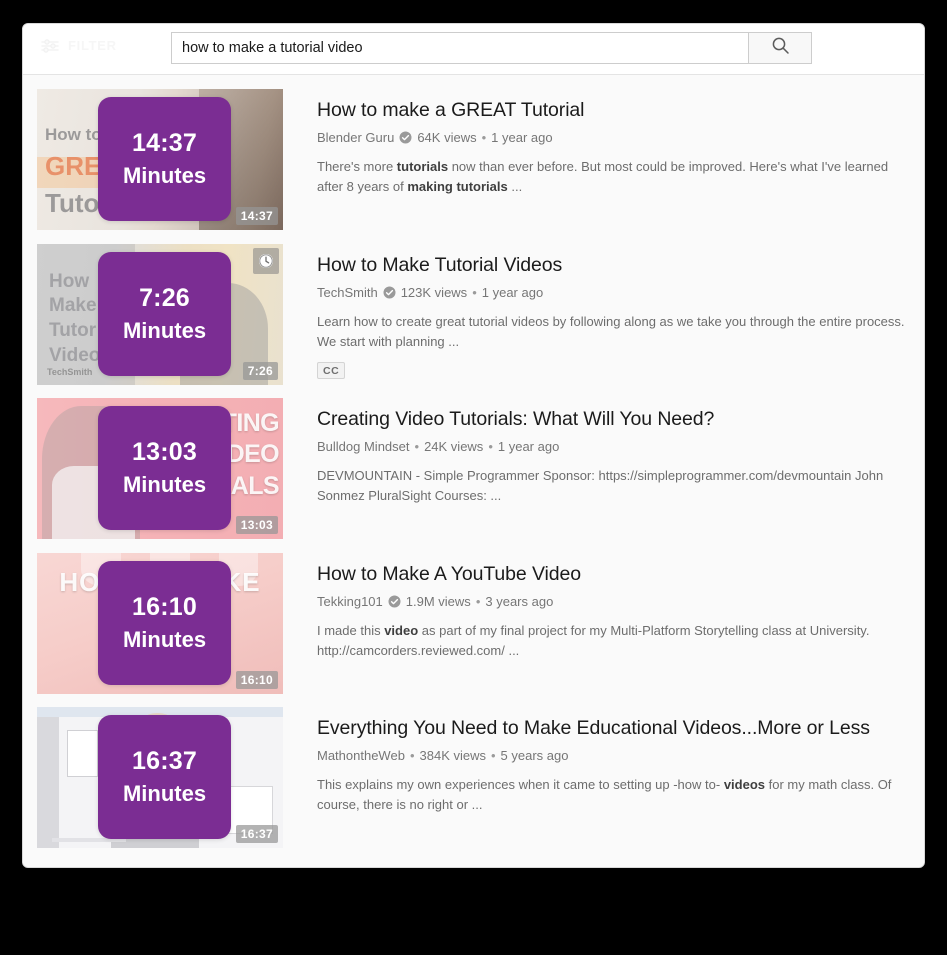 The width and height of the screenshot is (947, 955). Describe the element at coordinates (611, 137) in the screenshot. I see `video-byline: Blender Guru 64K views • 1 year ago` at that location.